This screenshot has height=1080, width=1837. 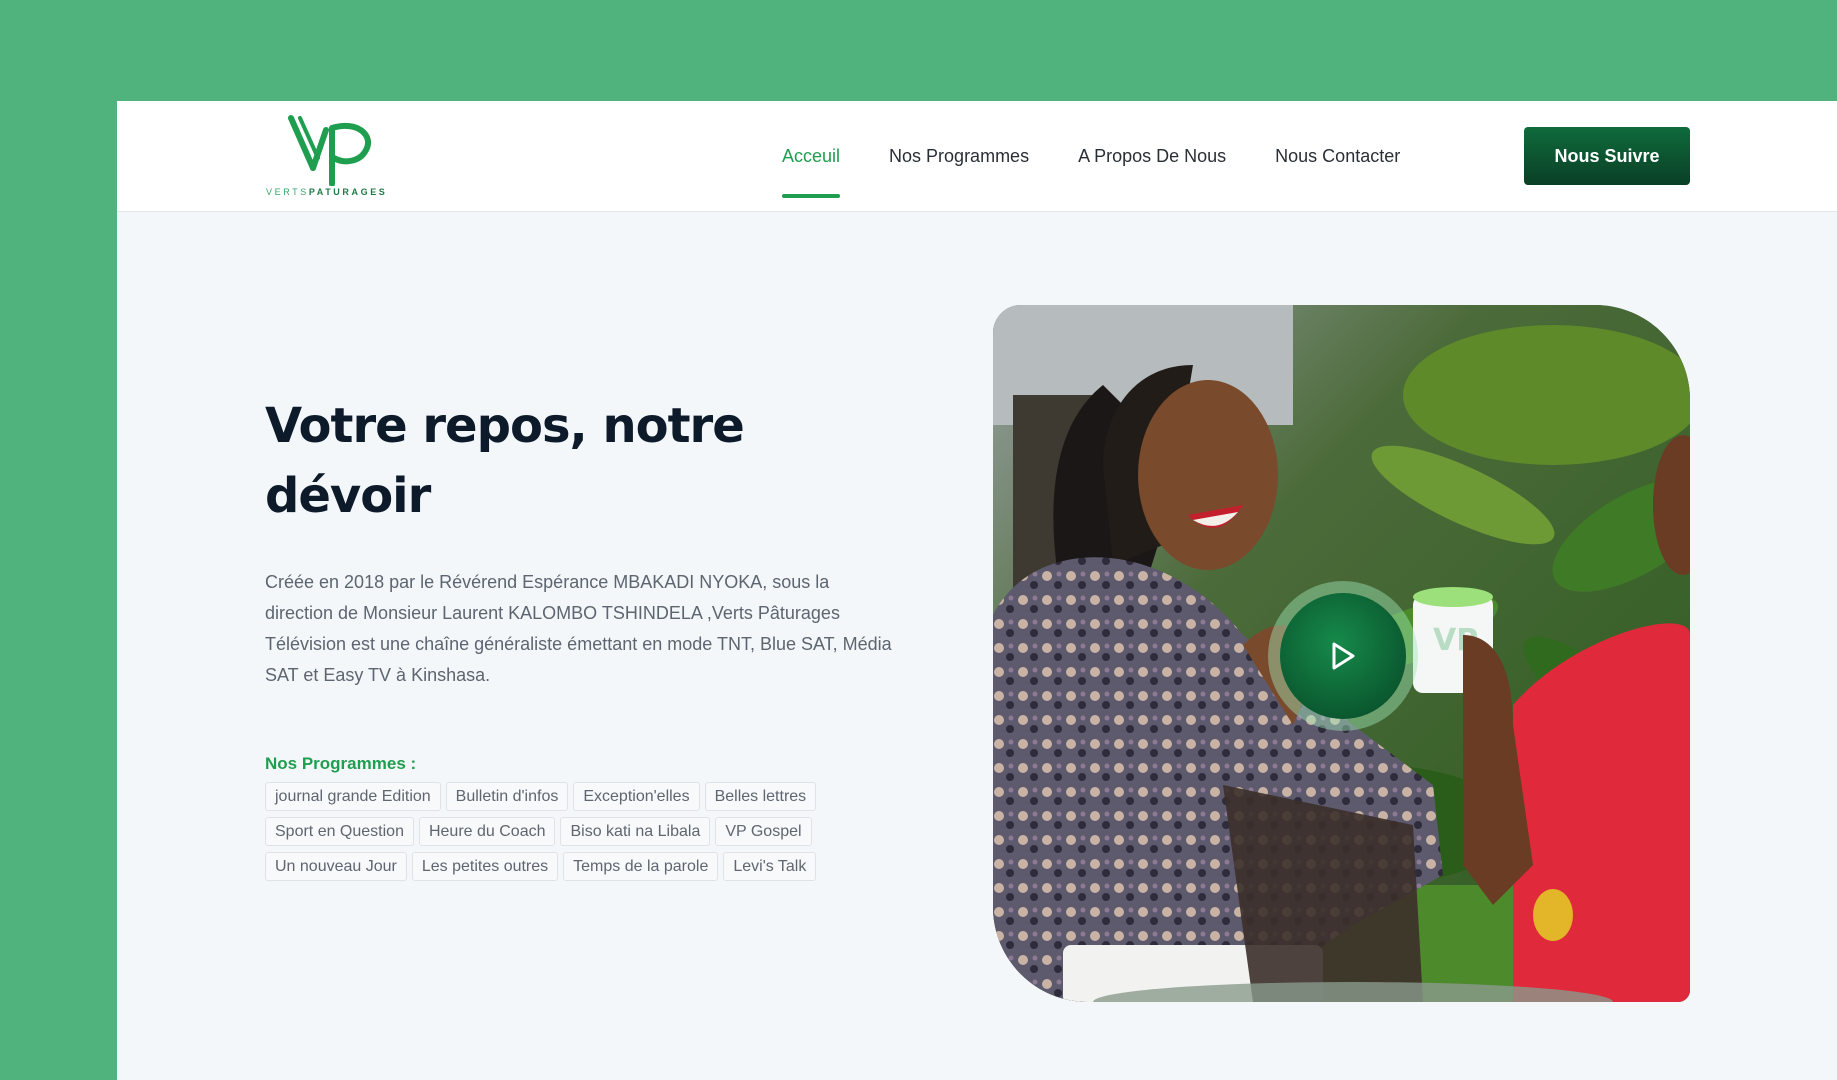 I want to click on program-tag: Sport en Question, so click(x=339, y=831).